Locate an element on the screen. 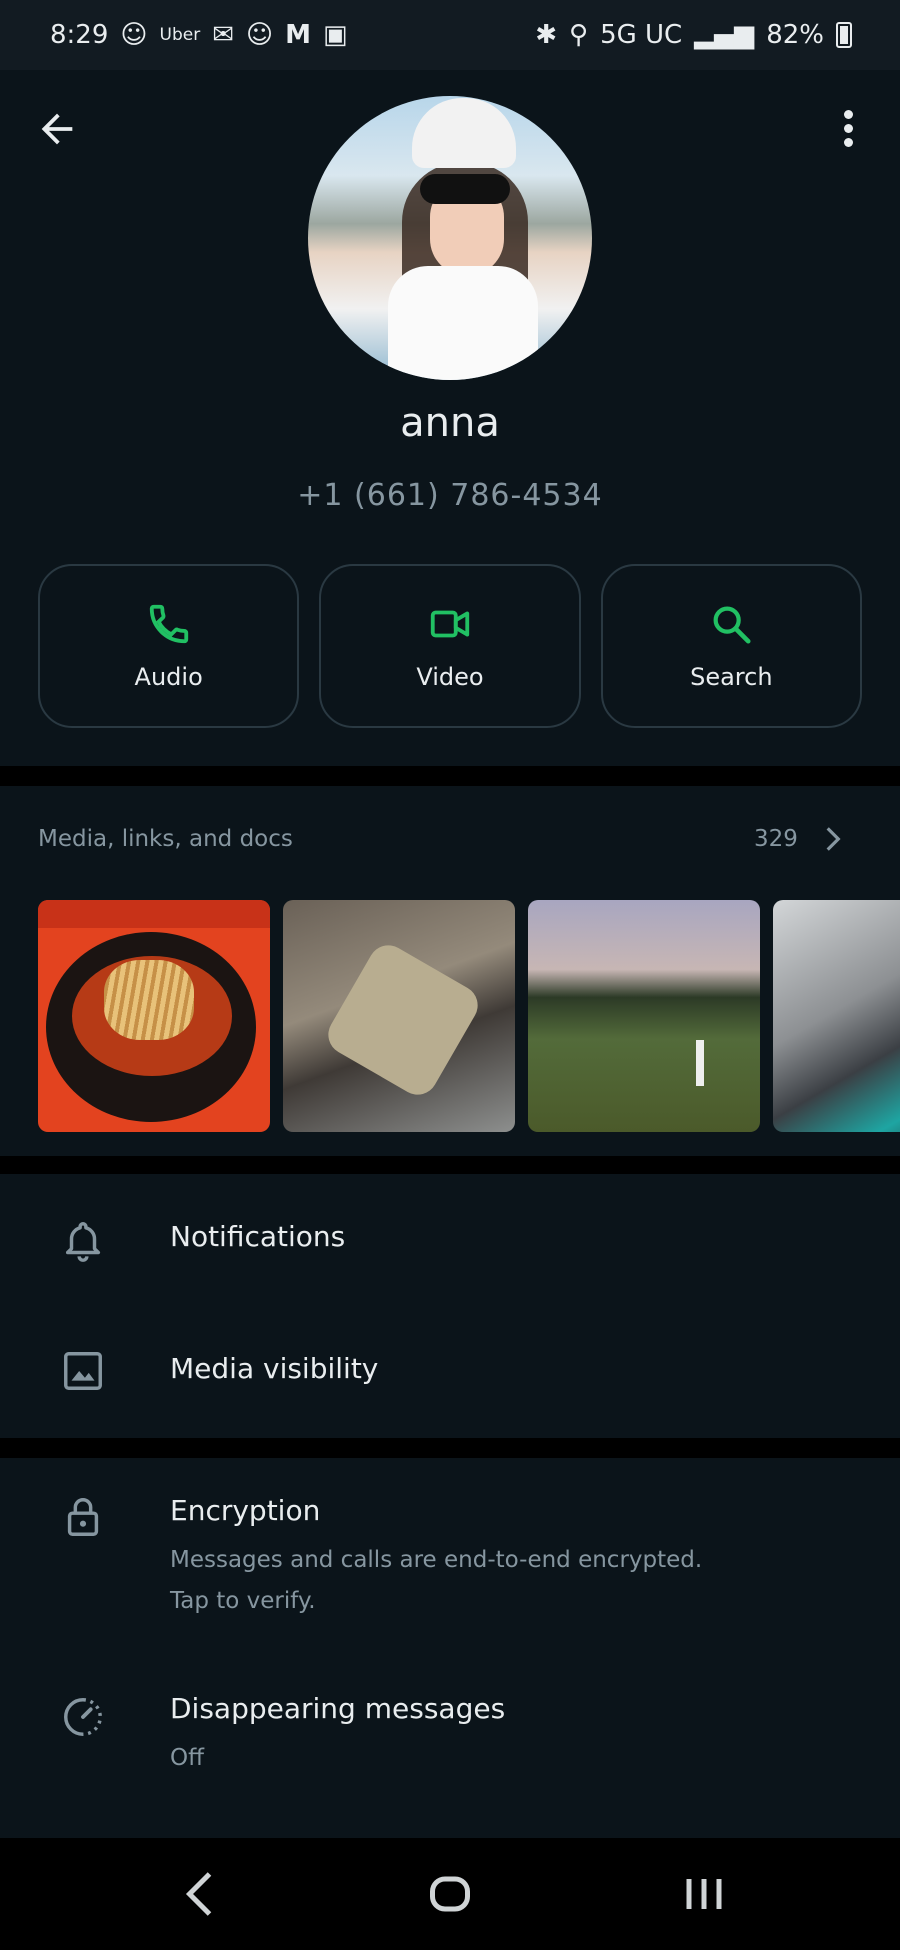 The width and height of the screenshot is (900, 1950). media-thumbnails is located at coordinates (469, 1017).